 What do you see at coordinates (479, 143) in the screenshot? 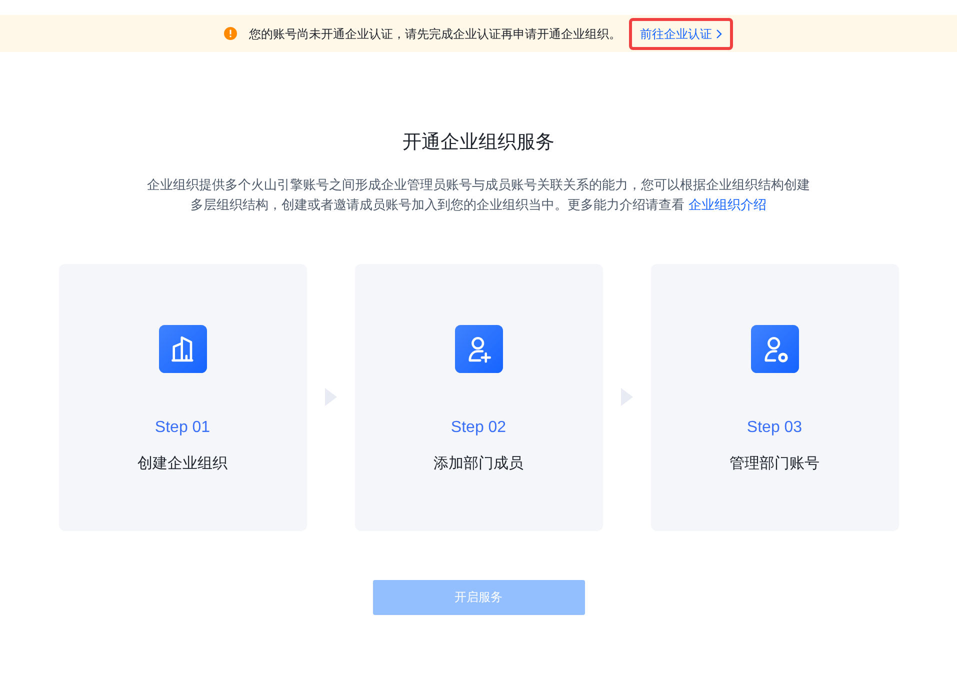
I see `page-title: 开通企业组织服务` at bounding box center [479, 143].